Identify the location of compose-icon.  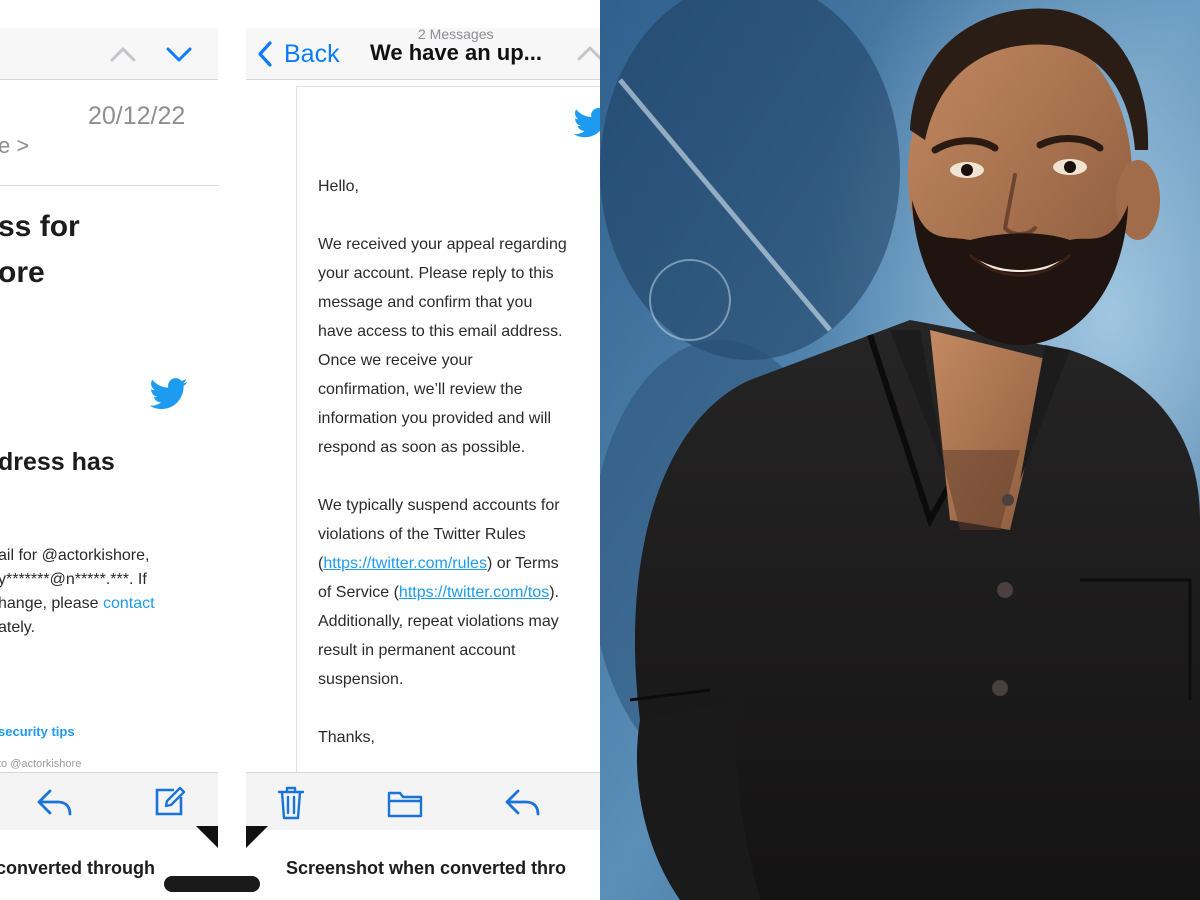
(169, 802).